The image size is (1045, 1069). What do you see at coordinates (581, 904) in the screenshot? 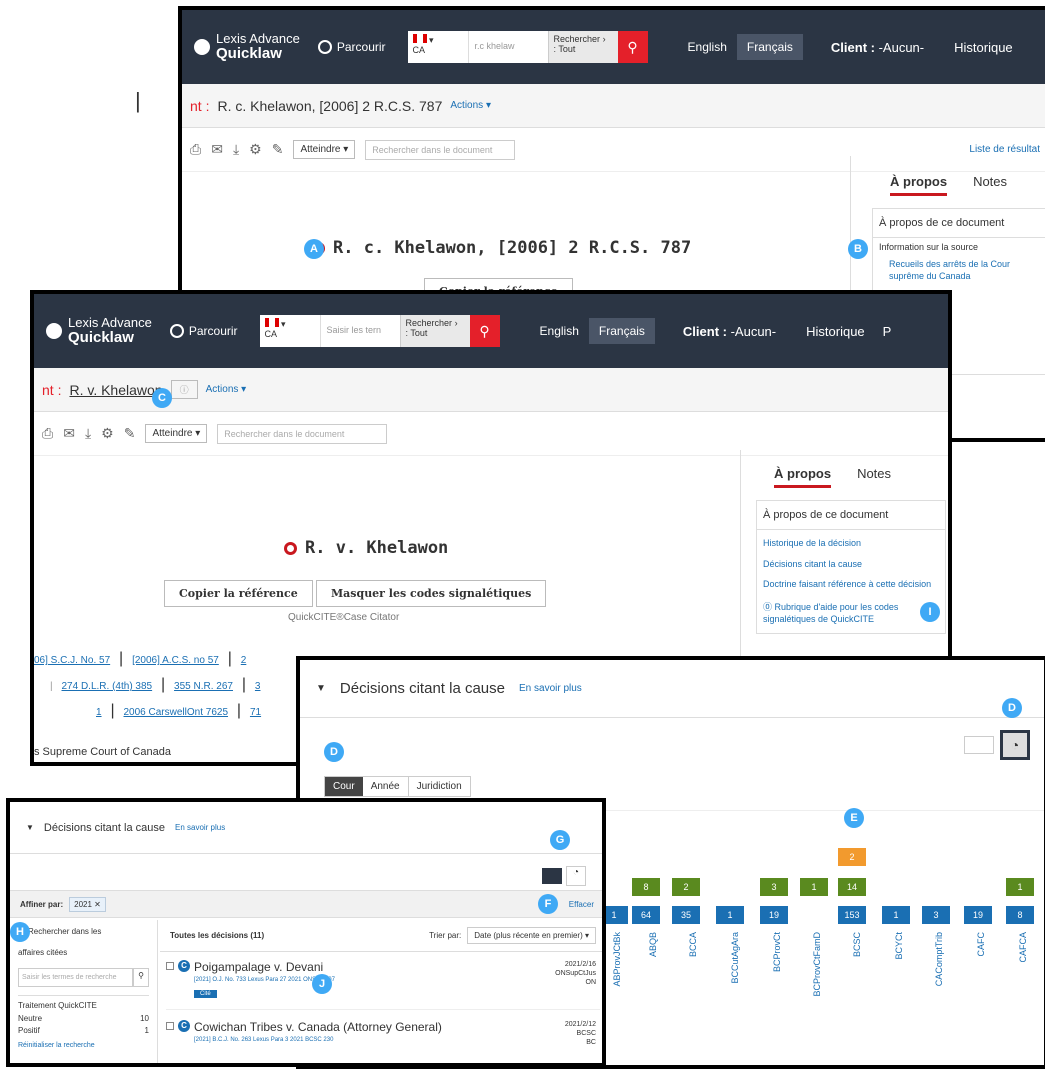
I see `clear-filters-link: Effacer` at bounding box center [581, 904].